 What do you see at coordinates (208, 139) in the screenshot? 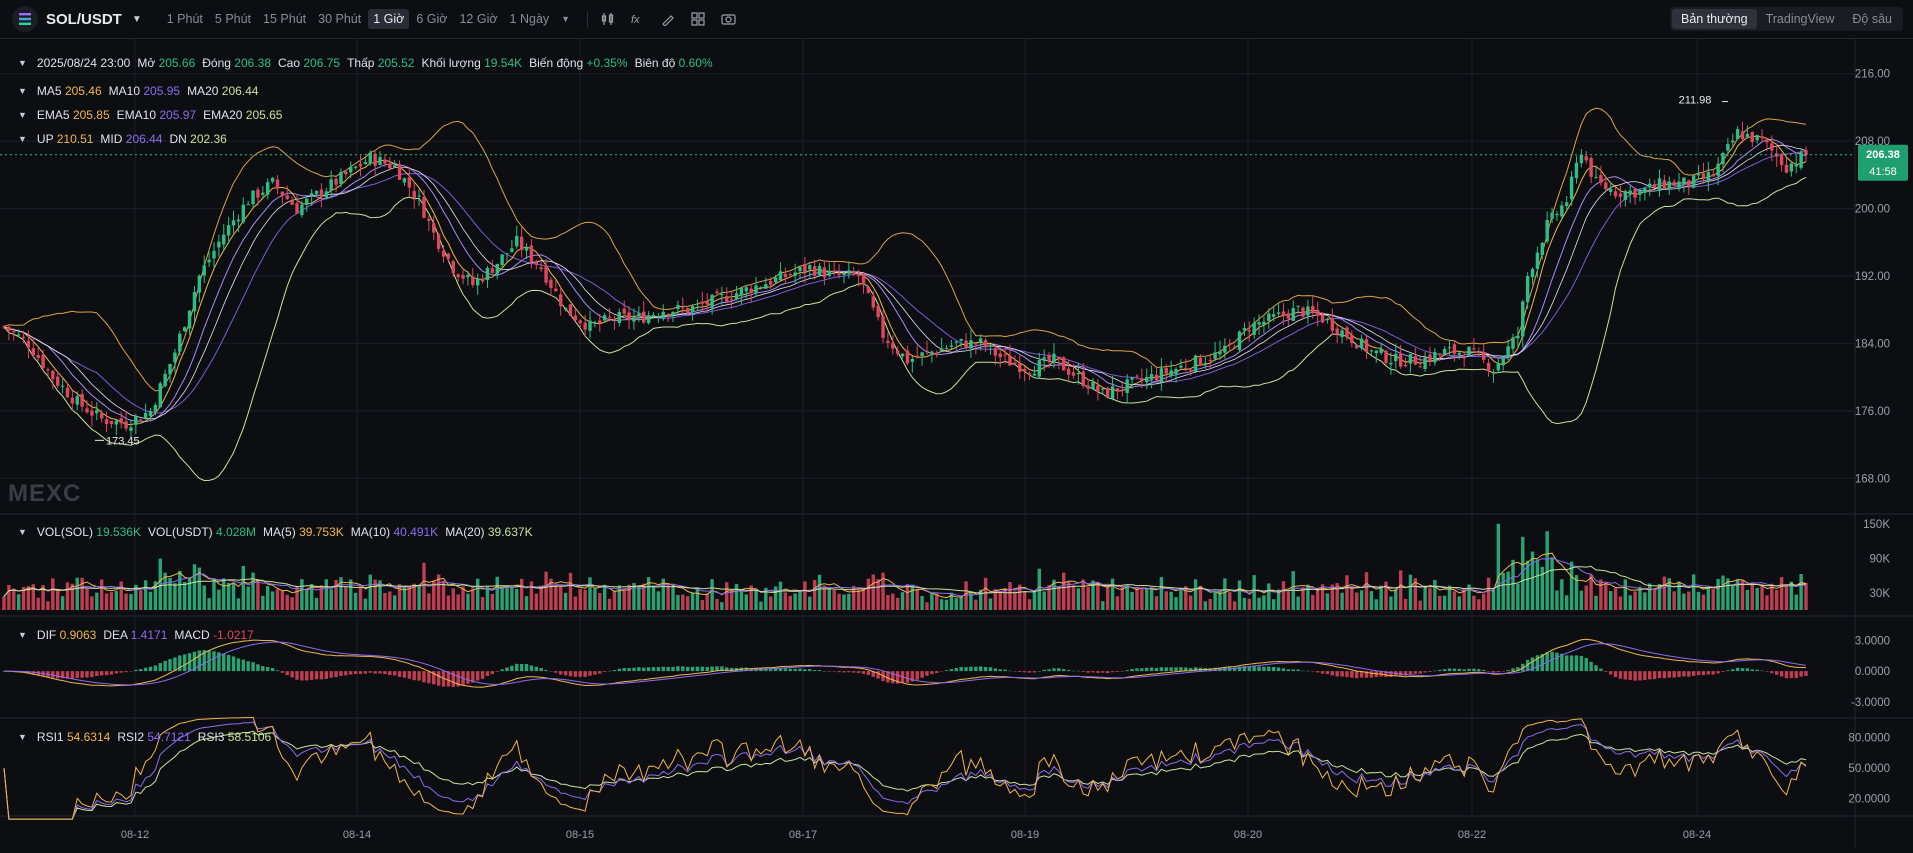
I see `boll-dn-value: 202.36` at bounding box center [208, 139].